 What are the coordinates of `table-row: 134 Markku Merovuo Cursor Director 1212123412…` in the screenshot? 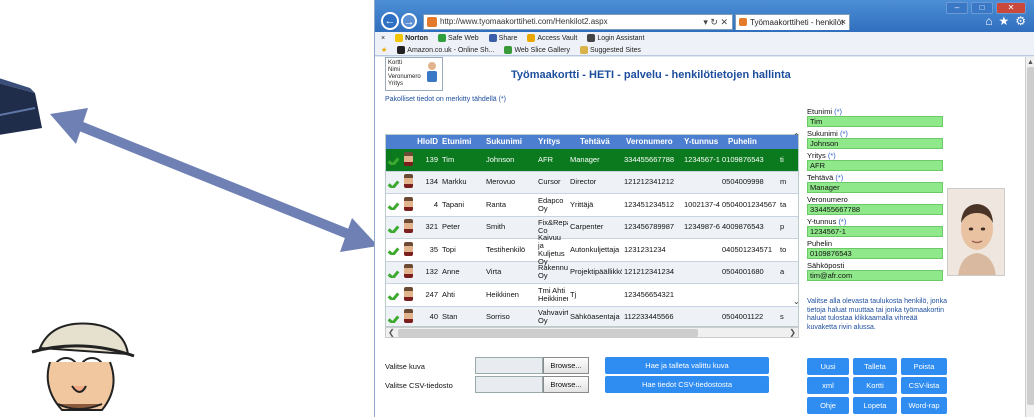 It's located at (592, 182).